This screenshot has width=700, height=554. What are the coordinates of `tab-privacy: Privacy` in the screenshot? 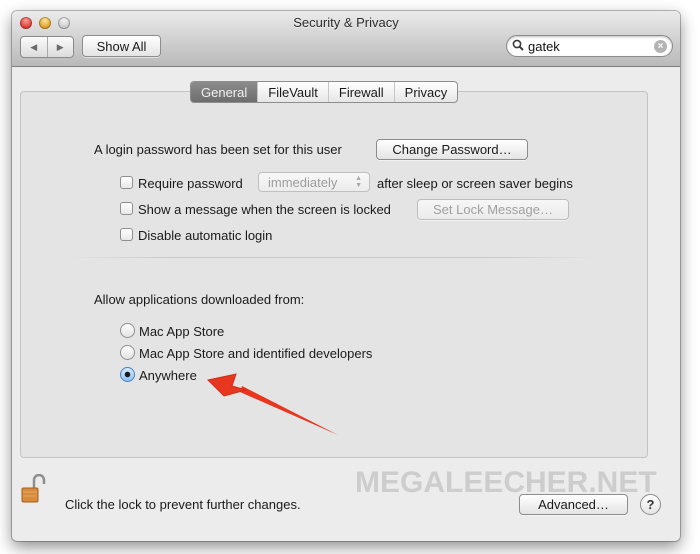 It's located at (425, 92).